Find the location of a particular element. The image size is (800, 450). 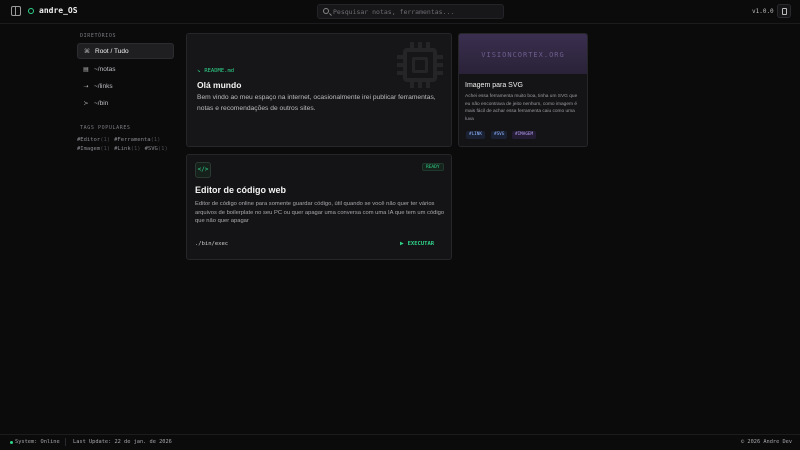

sidebar-item-label: ~/links is located at coordinates (103, 86).